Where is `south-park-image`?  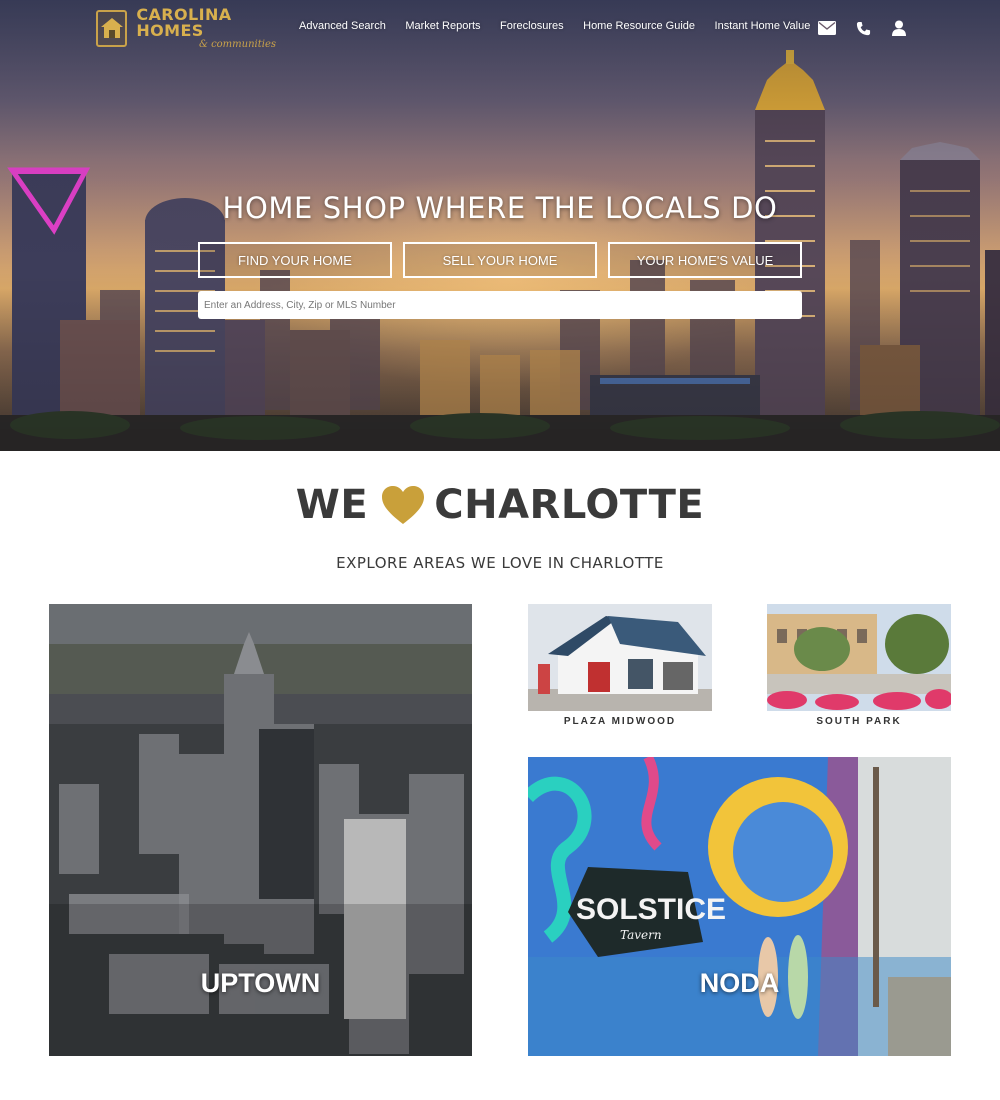 south-park-image is located at coordinates (859, 657).